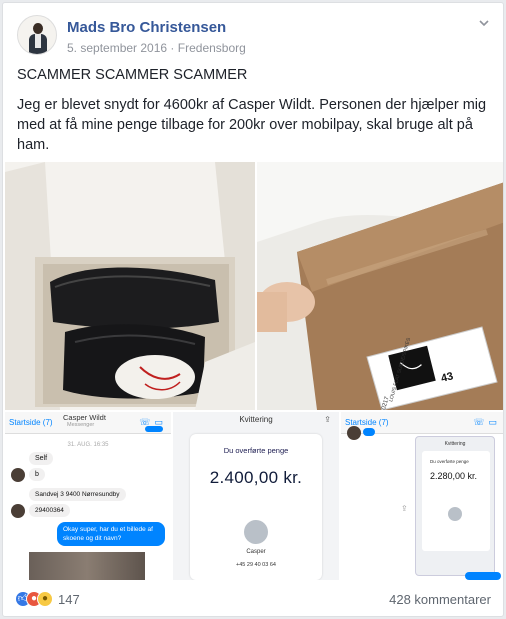 The image size is (506, 619). Describe the element at coordinates (454, 476) in the screenshot. I see `shared-receipt-amount: 2.280,00 kr.` at that location.